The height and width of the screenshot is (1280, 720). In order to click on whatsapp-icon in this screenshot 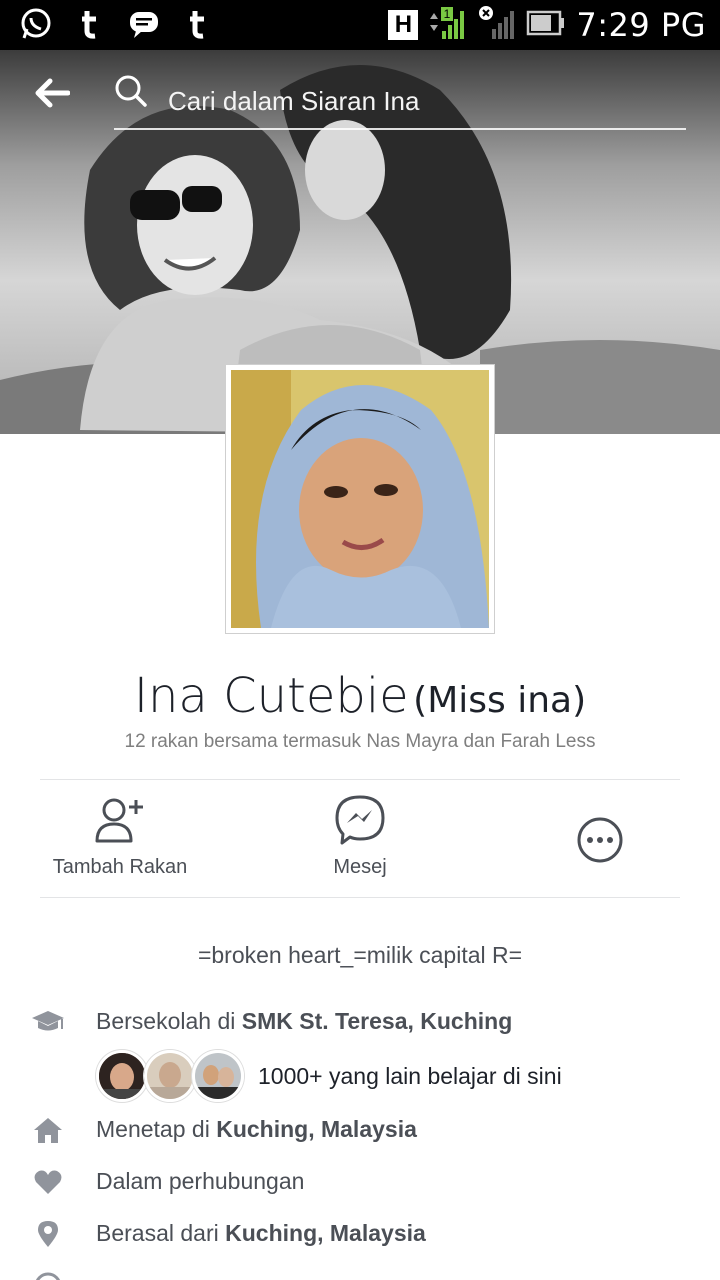, I will do `click(36, 24)`.